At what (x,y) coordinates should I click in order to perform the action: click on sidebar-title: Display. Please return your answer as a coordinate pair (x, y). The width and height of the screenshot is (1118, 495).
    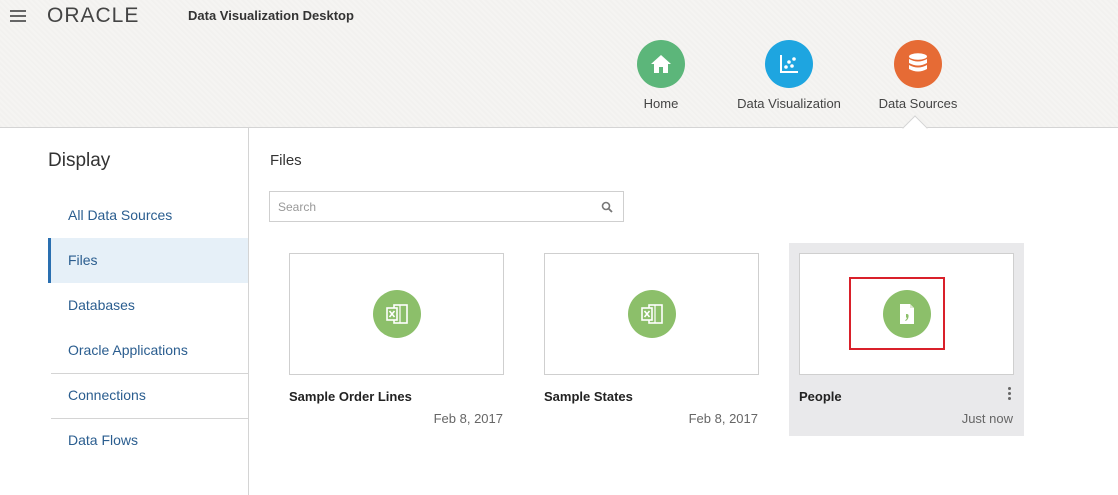
    Looking at the image, I should click on (79, 160).